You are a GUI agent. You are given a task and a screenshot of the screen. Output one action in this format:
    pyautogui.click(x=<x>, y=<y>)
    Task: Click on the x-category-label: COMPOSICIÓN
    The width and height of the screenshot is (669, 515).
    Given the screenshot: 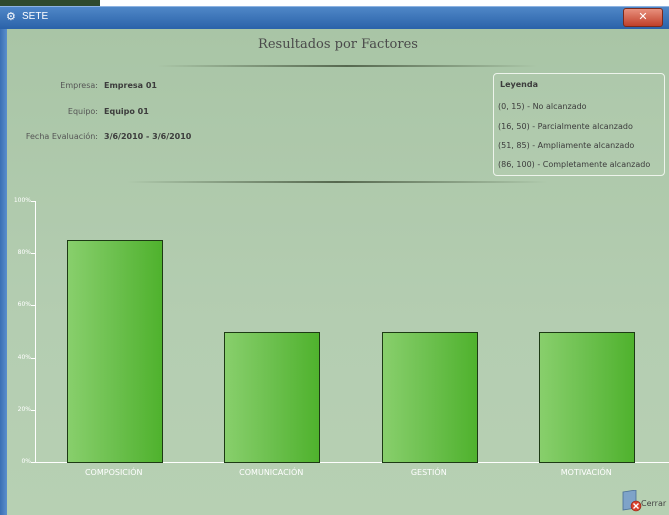 What is the action you would take?
    pyautogui.click(x=113, y=472)
    